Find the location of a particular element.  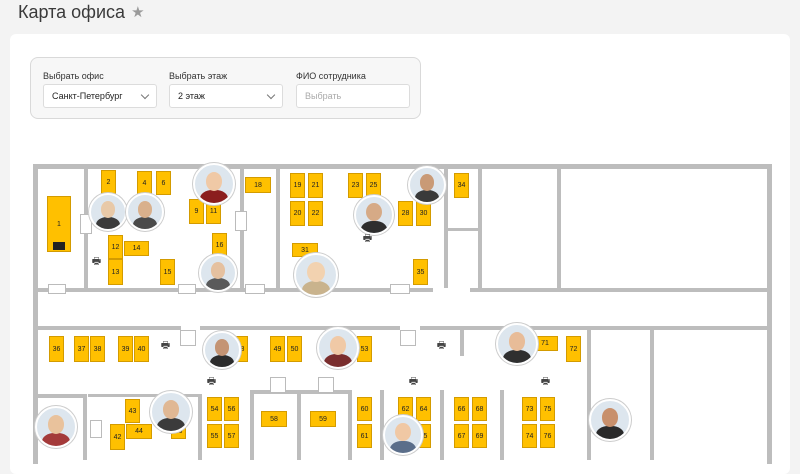

desk-35: 35 is located at coordinates (420, 272).